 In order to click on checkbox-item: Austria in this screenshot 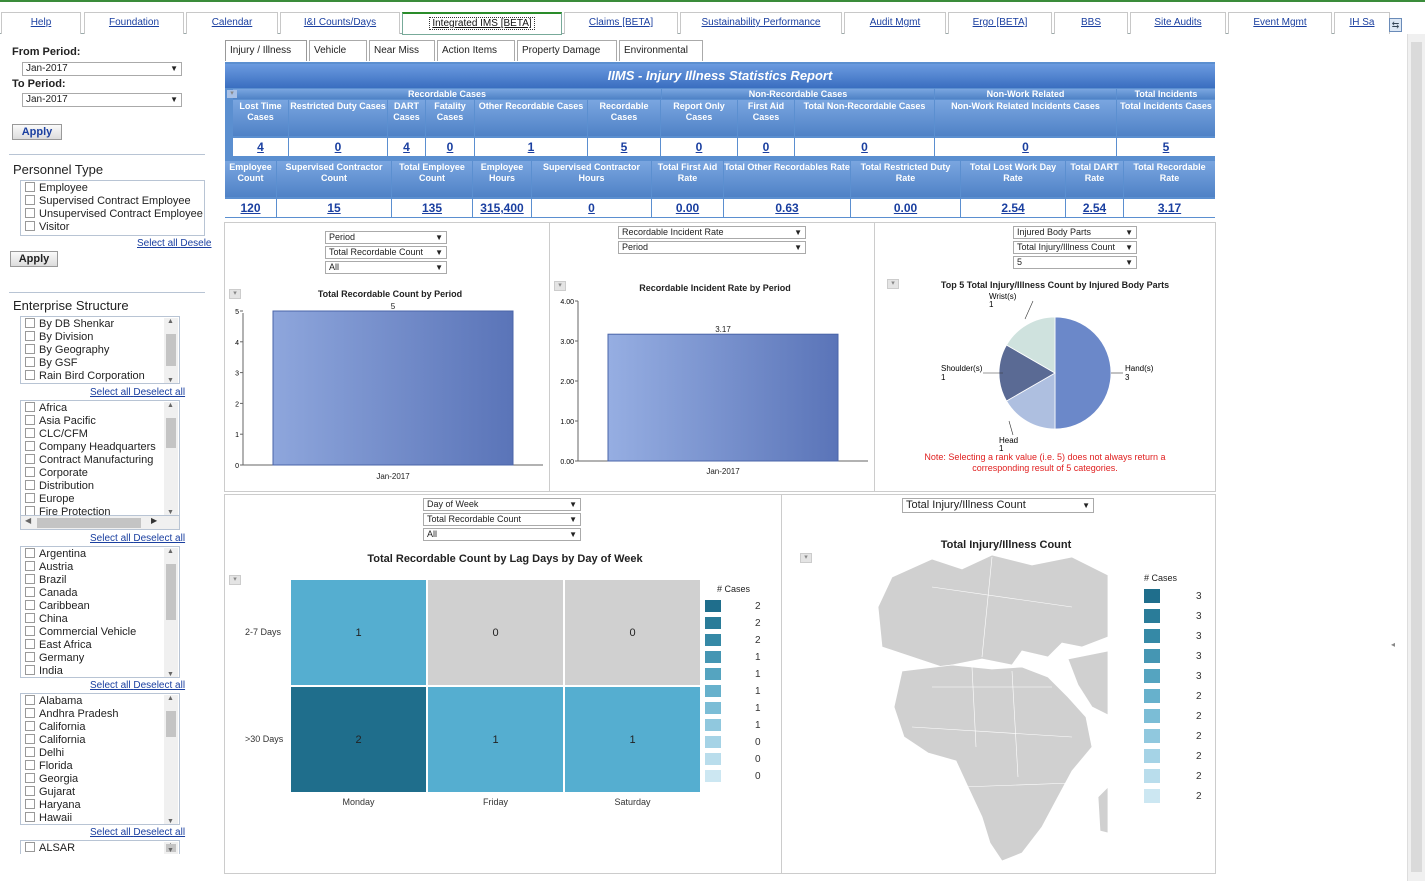, I will do `click(49, 567)`.